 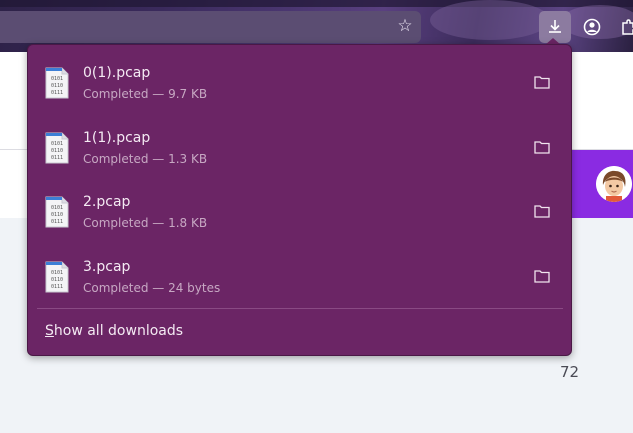 What do you see at coordinates (145, 94) in the screenshot?
I see `download-status: Completed — 9.7 KB` at bounding box center [145, 94].